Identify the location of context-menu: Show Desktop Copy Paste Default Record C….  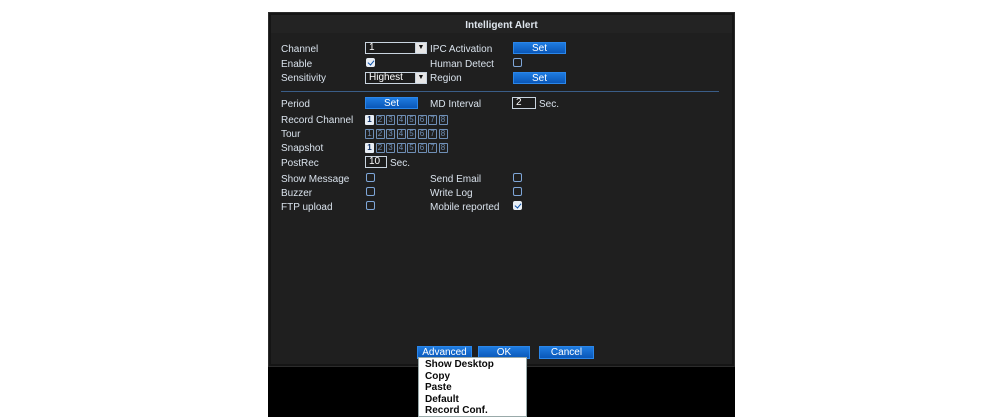
(472, 387).